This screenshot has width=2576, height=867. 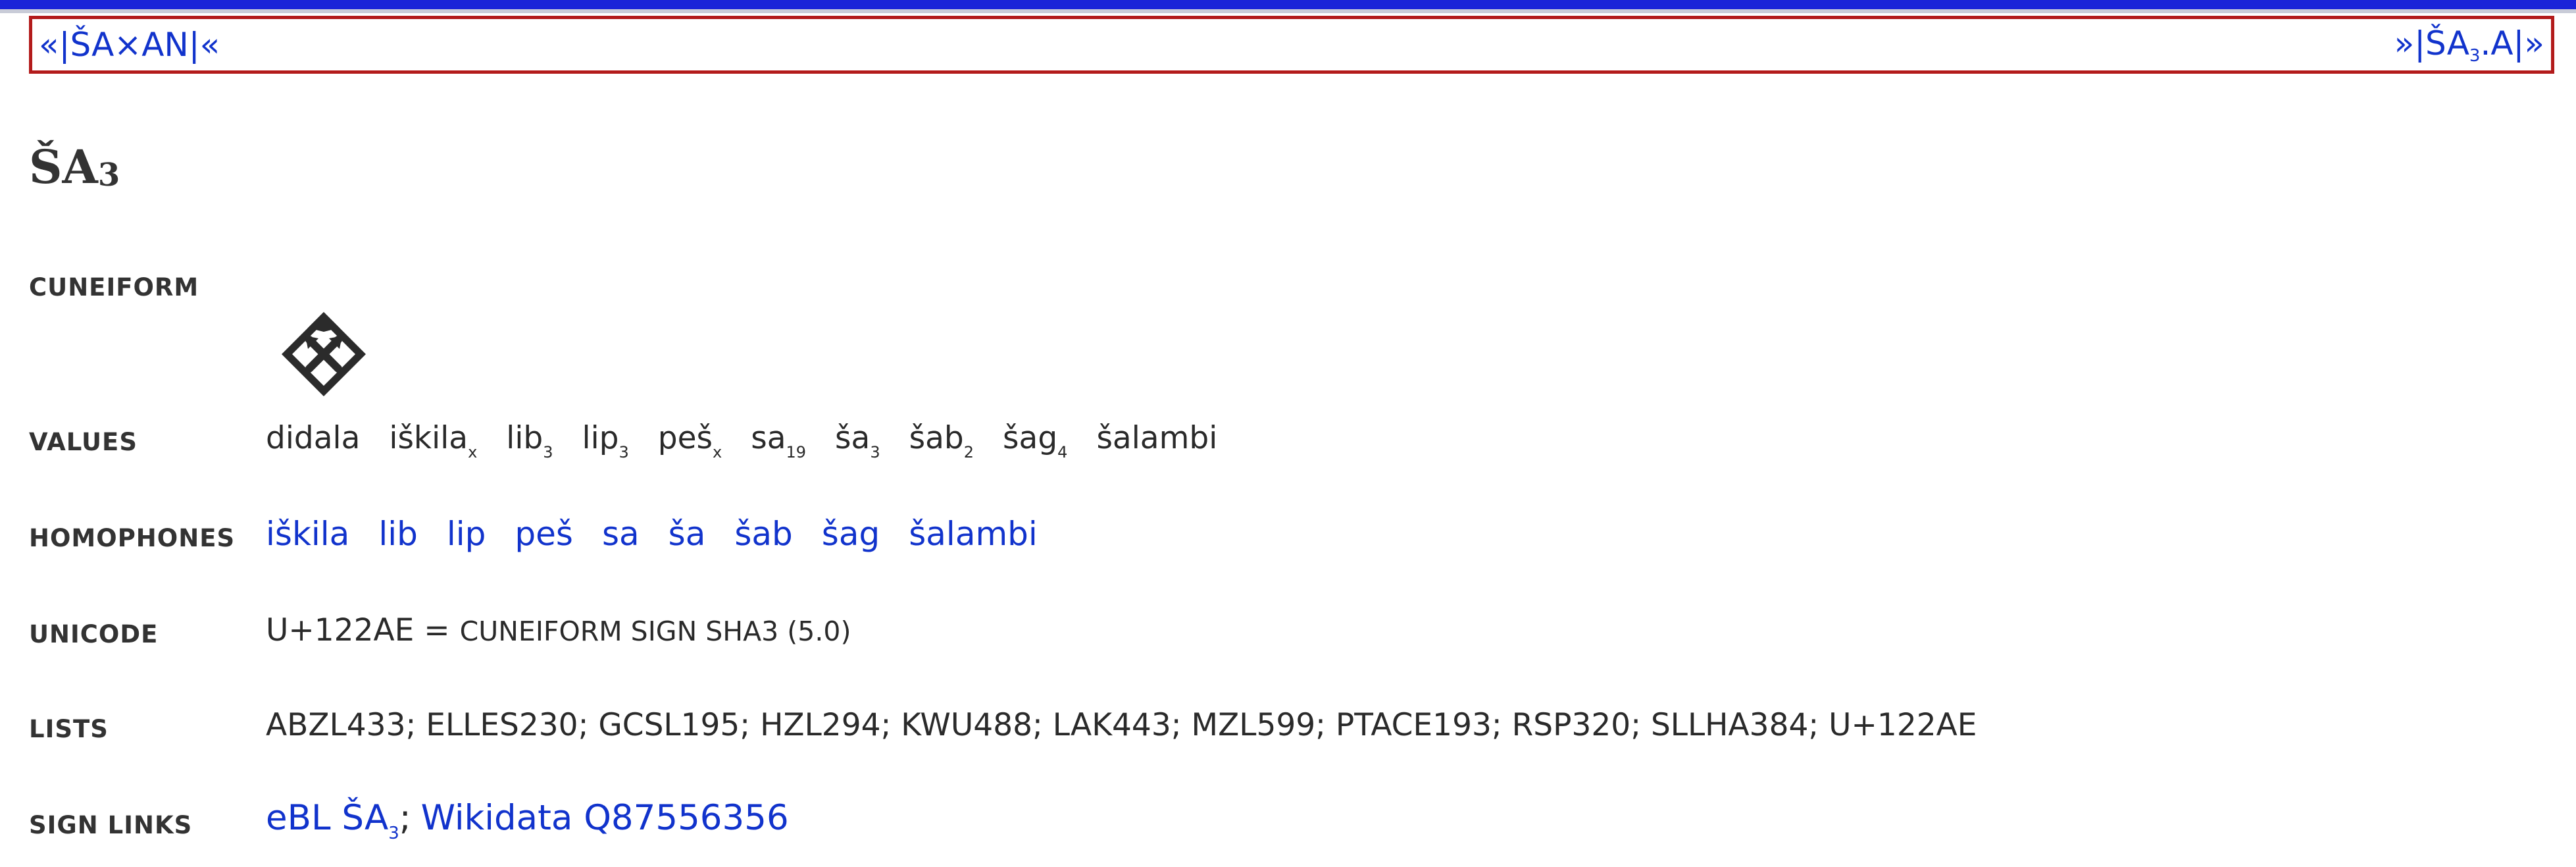 I want to click on values-label: VALUES, so click(x=83, y=442).